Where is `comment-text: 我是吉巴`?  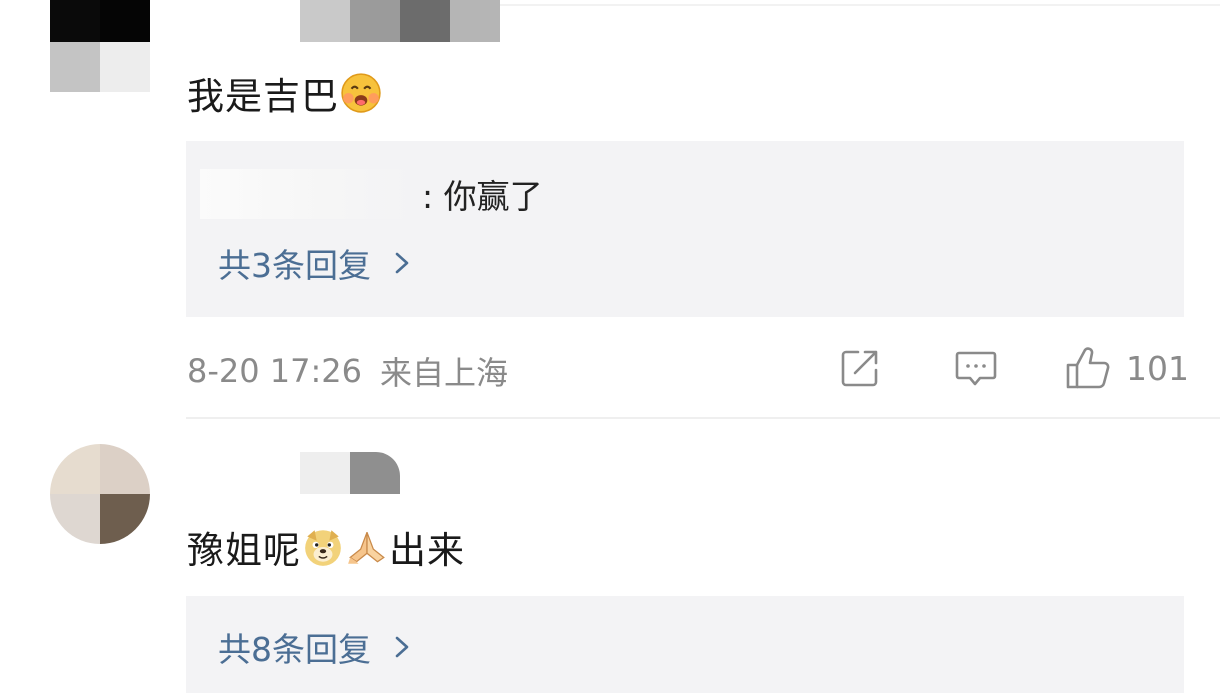
comment-text: 我是吉巴 is located at coordinates (285, 93).